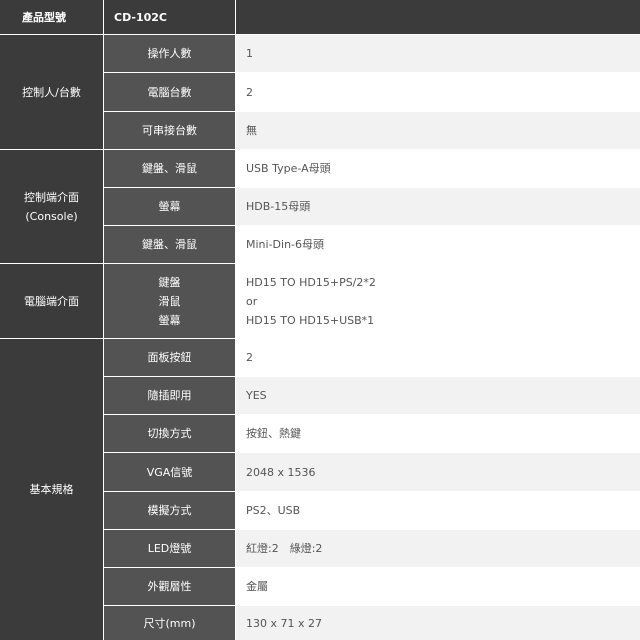 This screenshot has height=640, width=640. What do you see at coordinates (257, 586) in the screenshot?
I see `row-value-text: 金屬` at bounding box center [257, 586].